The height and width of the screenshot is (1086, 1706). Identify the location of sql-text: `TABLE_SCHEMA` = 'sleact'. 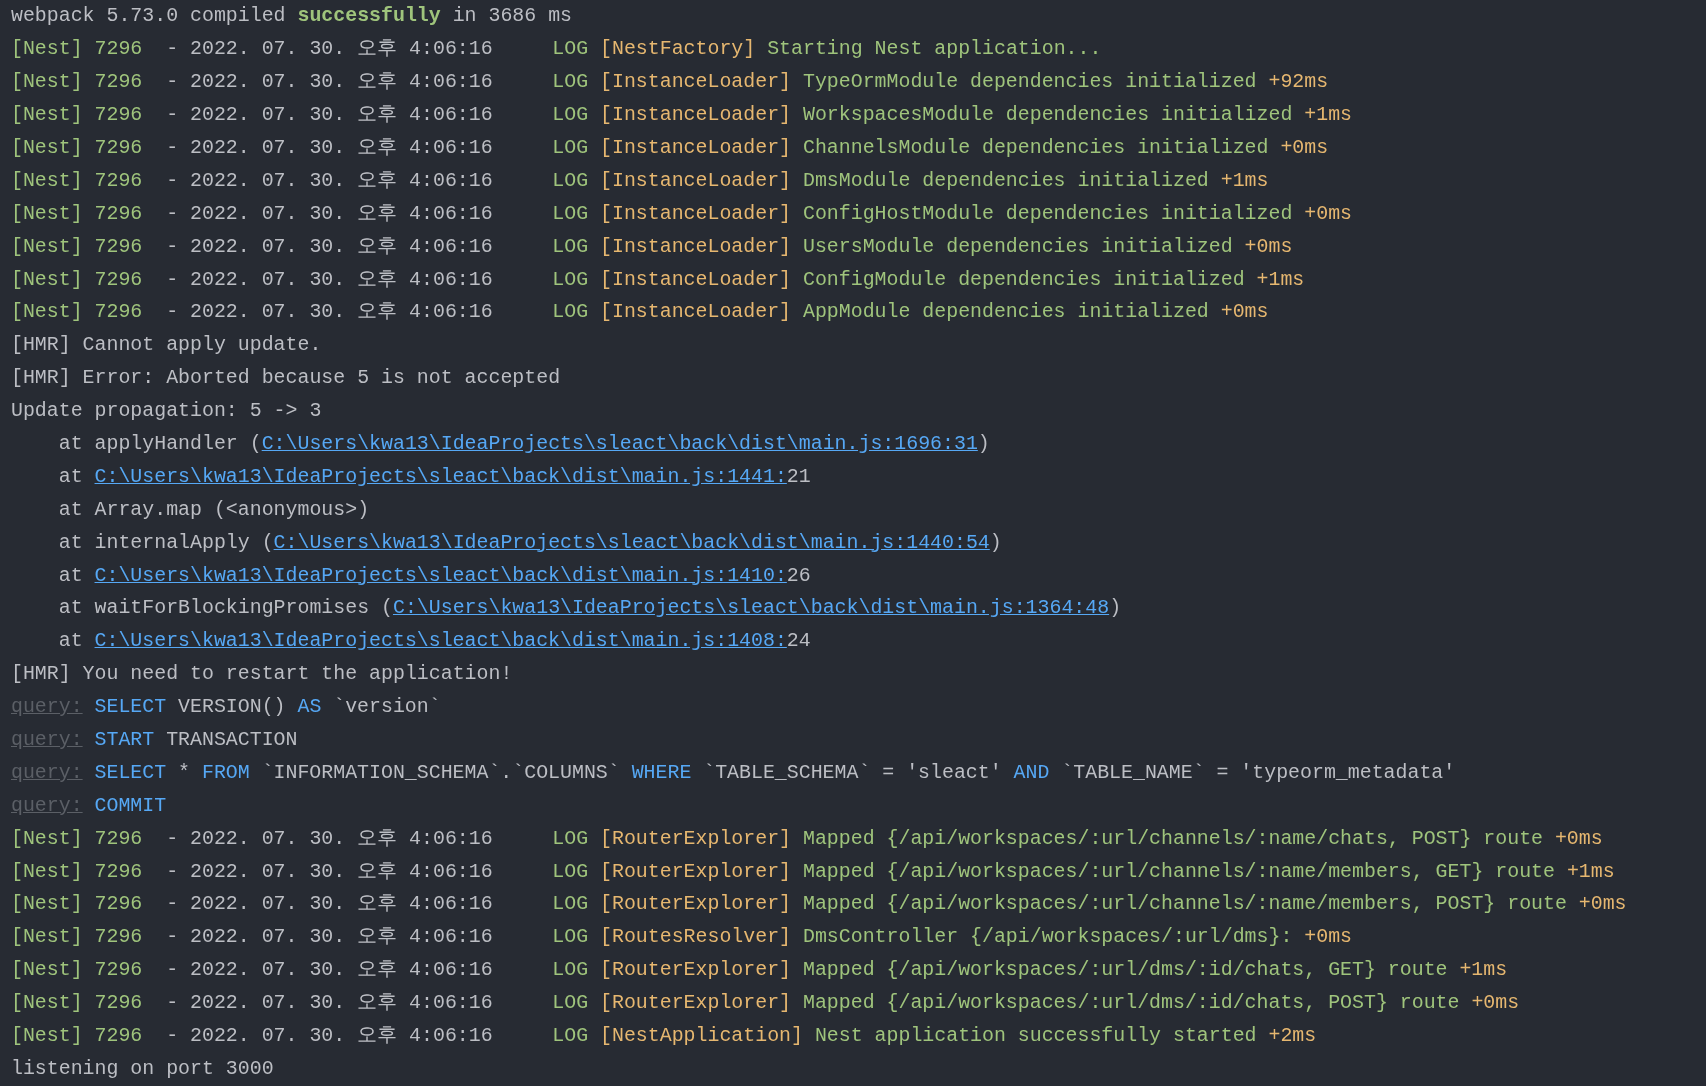
(852, 772).